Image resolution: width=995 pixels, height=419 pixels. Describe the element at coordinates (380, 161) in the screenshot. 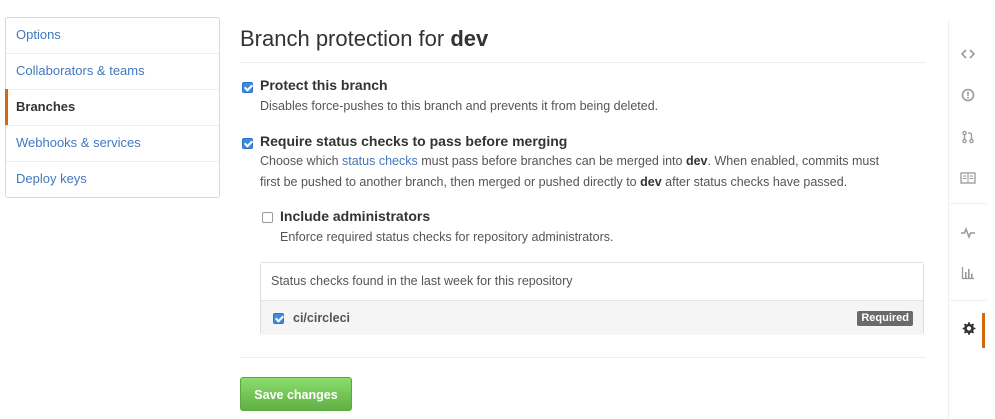

I see `status-checks-link: status checks` at that location.